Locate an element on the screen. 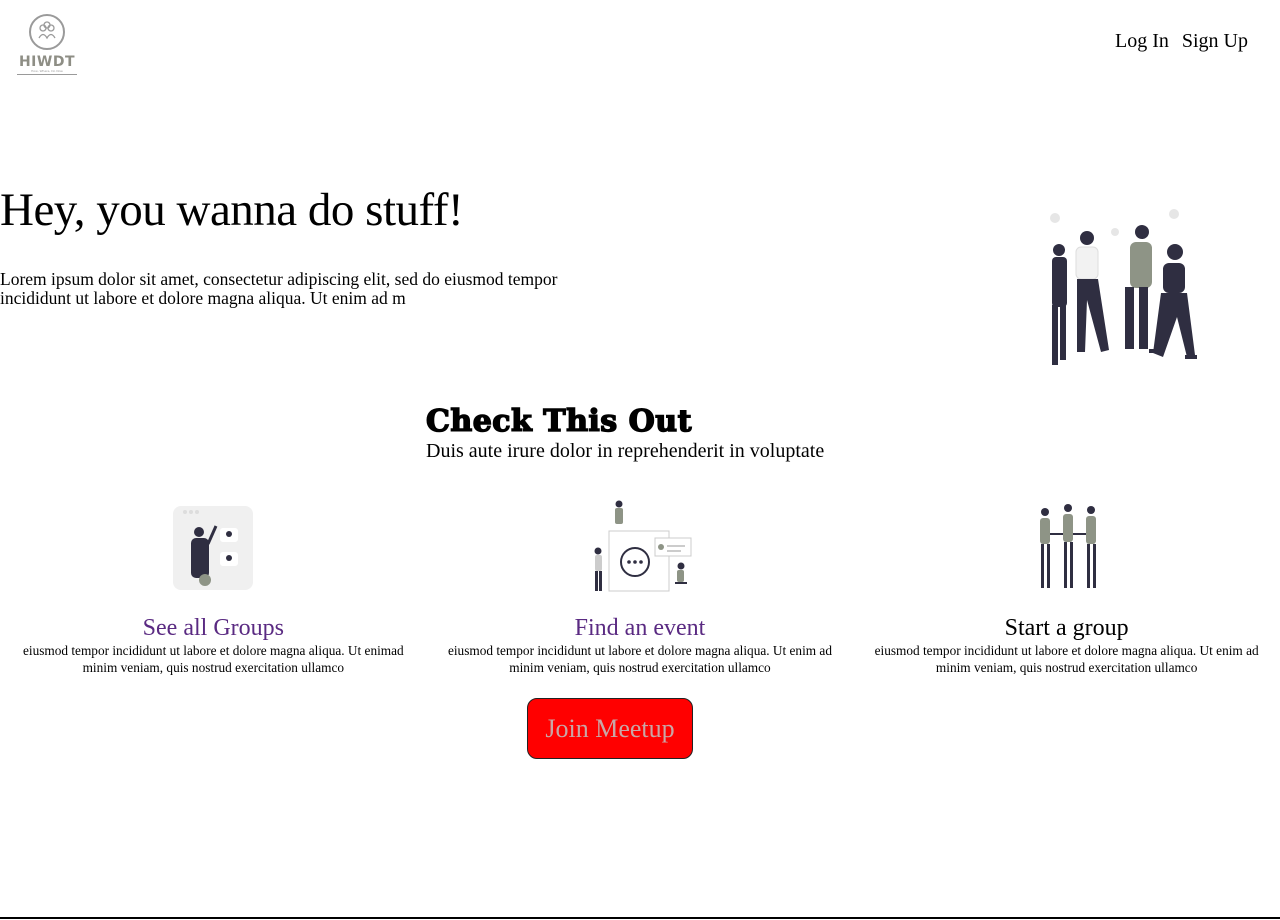 The image size is (1280, 920). people-toasting-illustration is located at coordinates (1123, 287).